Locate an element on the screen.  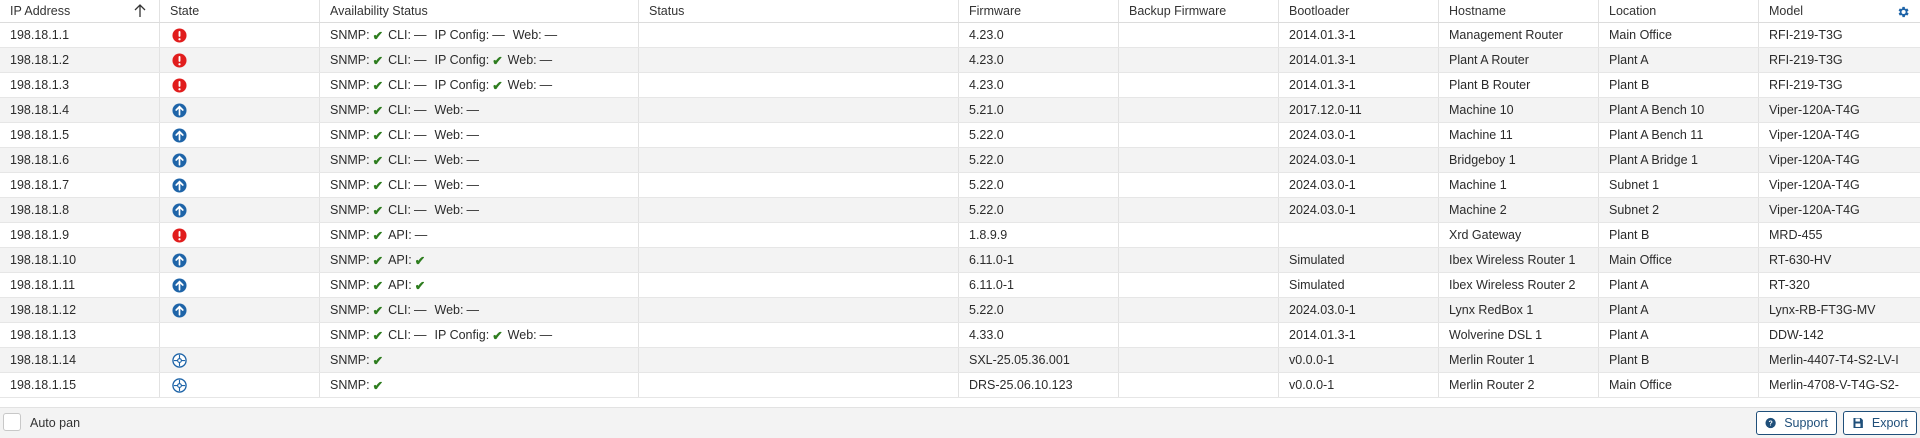
column-header-label: IP Address is located at coordinates (40, 11).